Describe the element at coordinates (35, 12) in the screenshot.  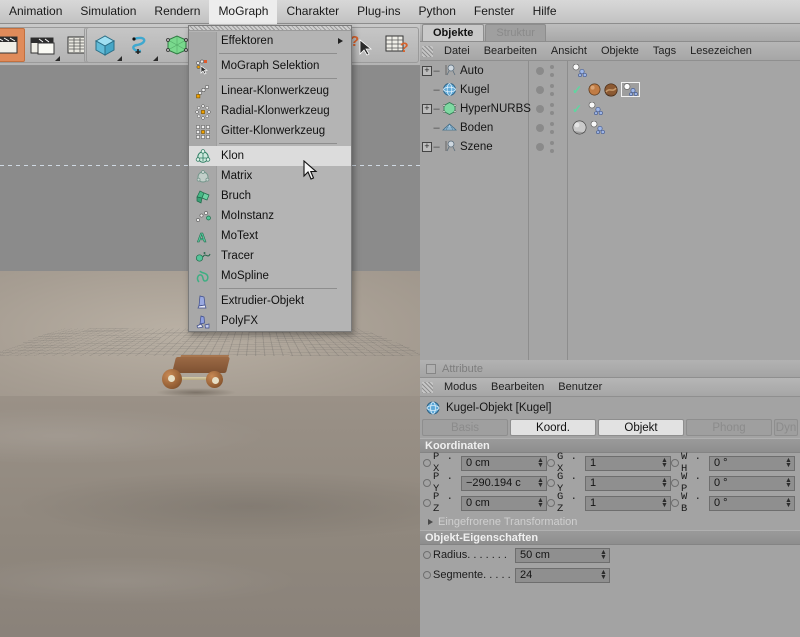
I see `menubar-item-animation: Animation` at that location.